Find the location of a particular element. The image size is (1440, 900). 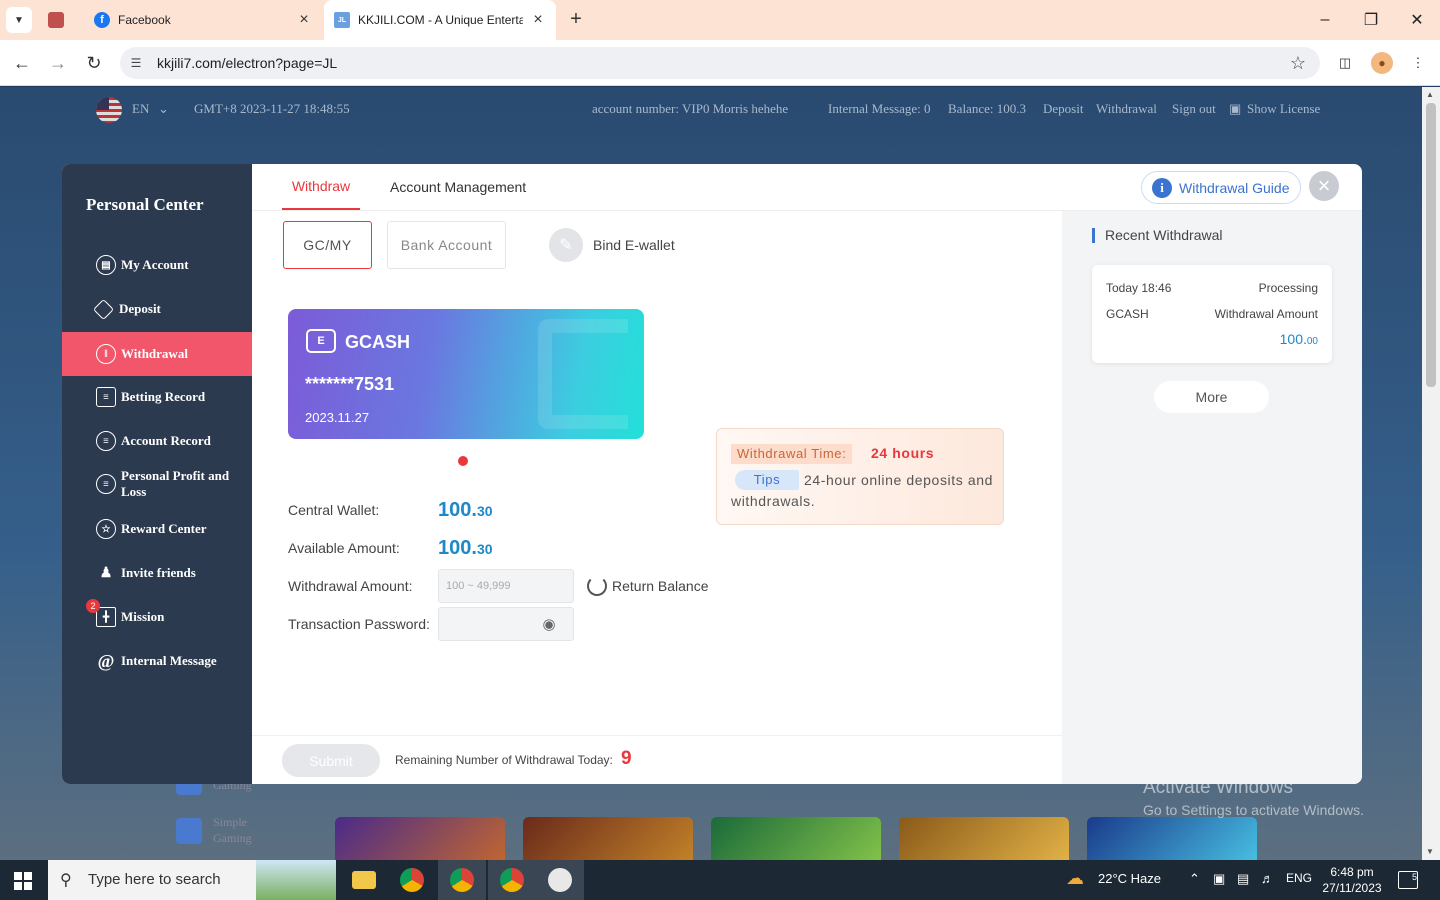

language-indicator: ENG is located at coordinates (1299, 878).